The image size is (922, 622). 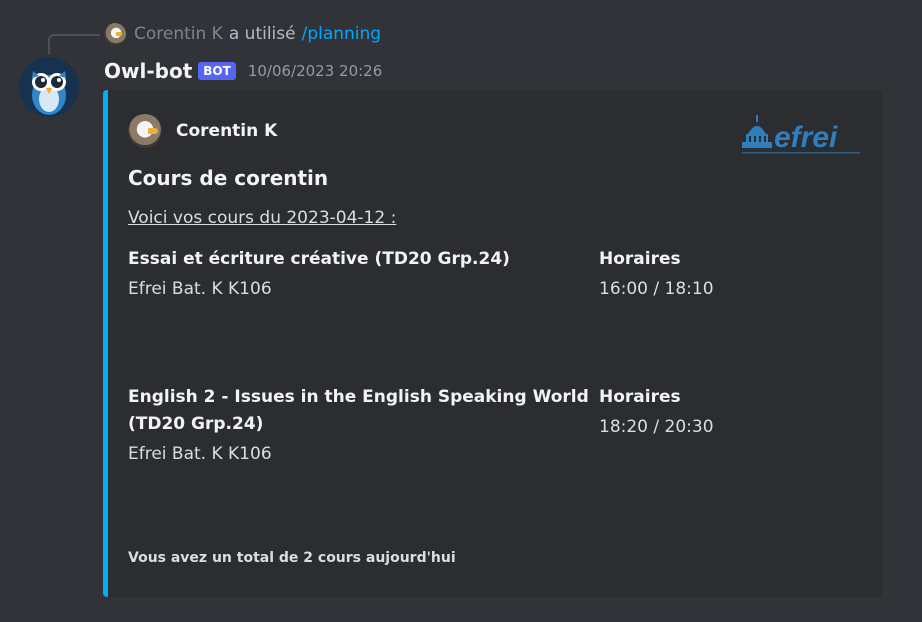 What do you see at coordinates (656, 427) in the screenshot?
I see `course-2-time: 18:20 / 20:30` at bounding box center [656, 427].